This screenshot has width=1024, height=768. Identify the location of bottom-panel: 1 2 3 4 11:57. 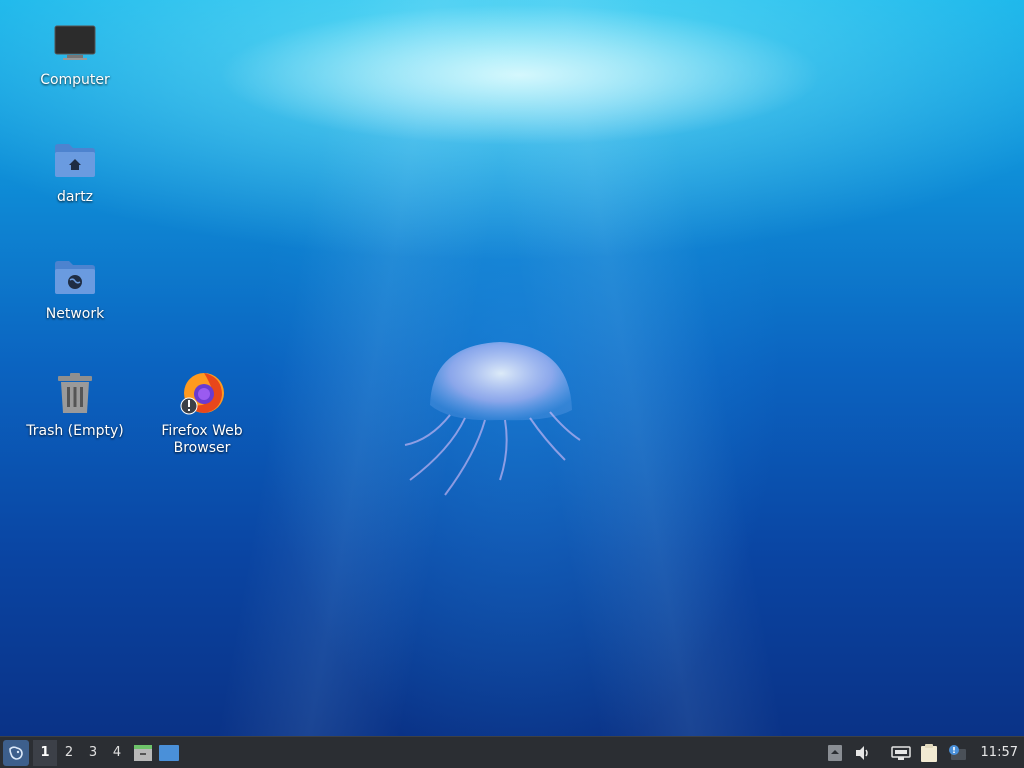
(512, 752).